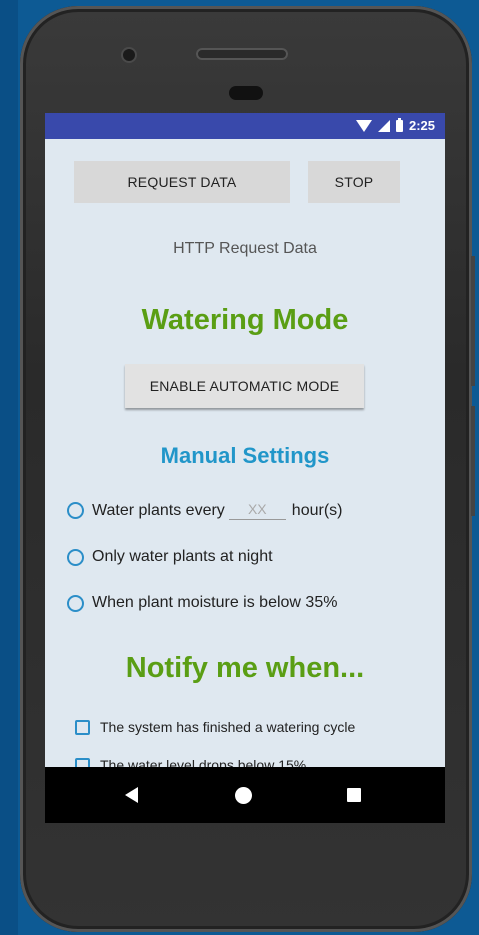 The image size is (479, 935). I want to click on checkbox-watering-cycle, so click(82, 727).